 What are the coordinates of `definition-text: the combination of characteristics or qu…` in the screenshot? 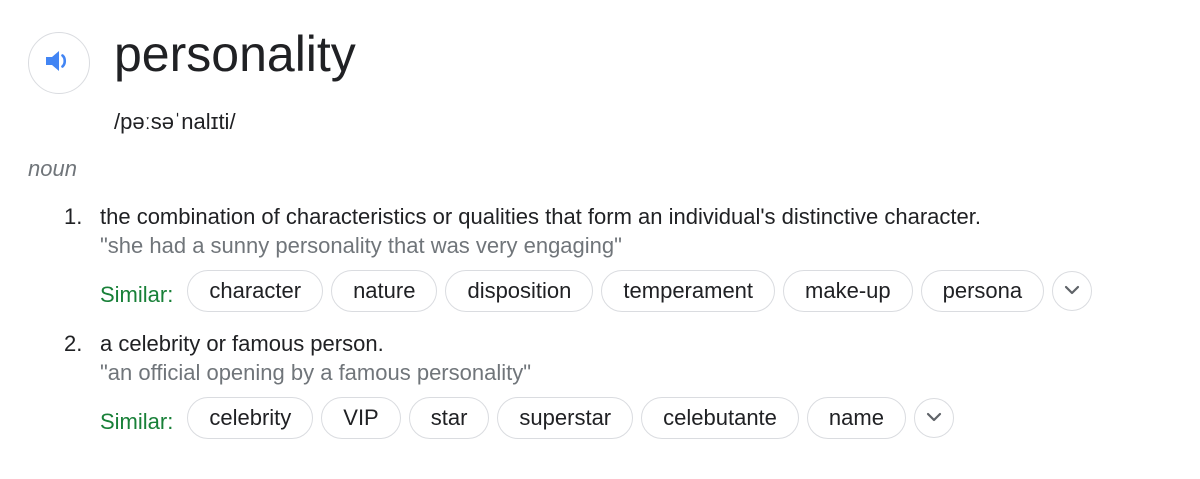 It's located at (540, 216).